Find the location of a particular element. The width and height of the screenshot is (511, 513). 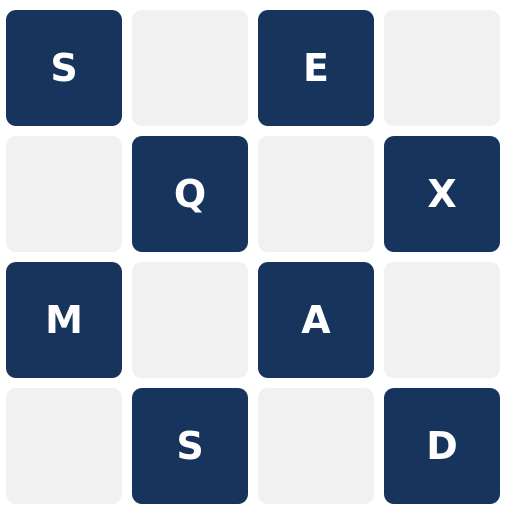

tile-r1-c1: S is located at coordinates (64, 68).